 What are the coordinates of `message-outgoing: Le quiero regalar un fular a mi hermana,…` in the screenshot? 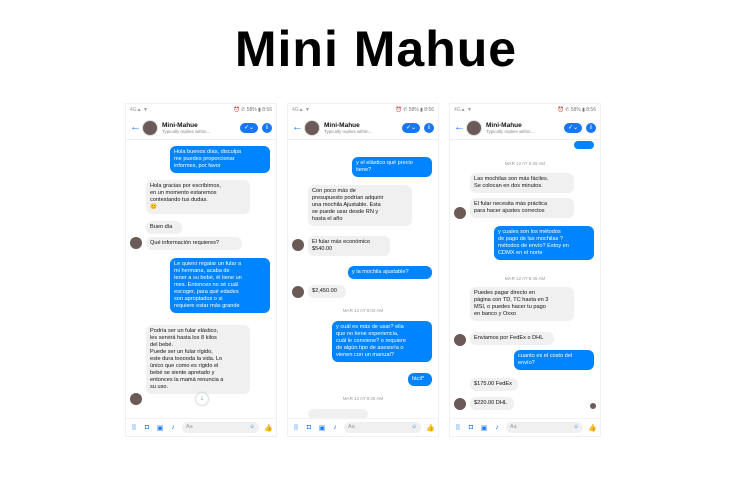 It's located at (220, 285).